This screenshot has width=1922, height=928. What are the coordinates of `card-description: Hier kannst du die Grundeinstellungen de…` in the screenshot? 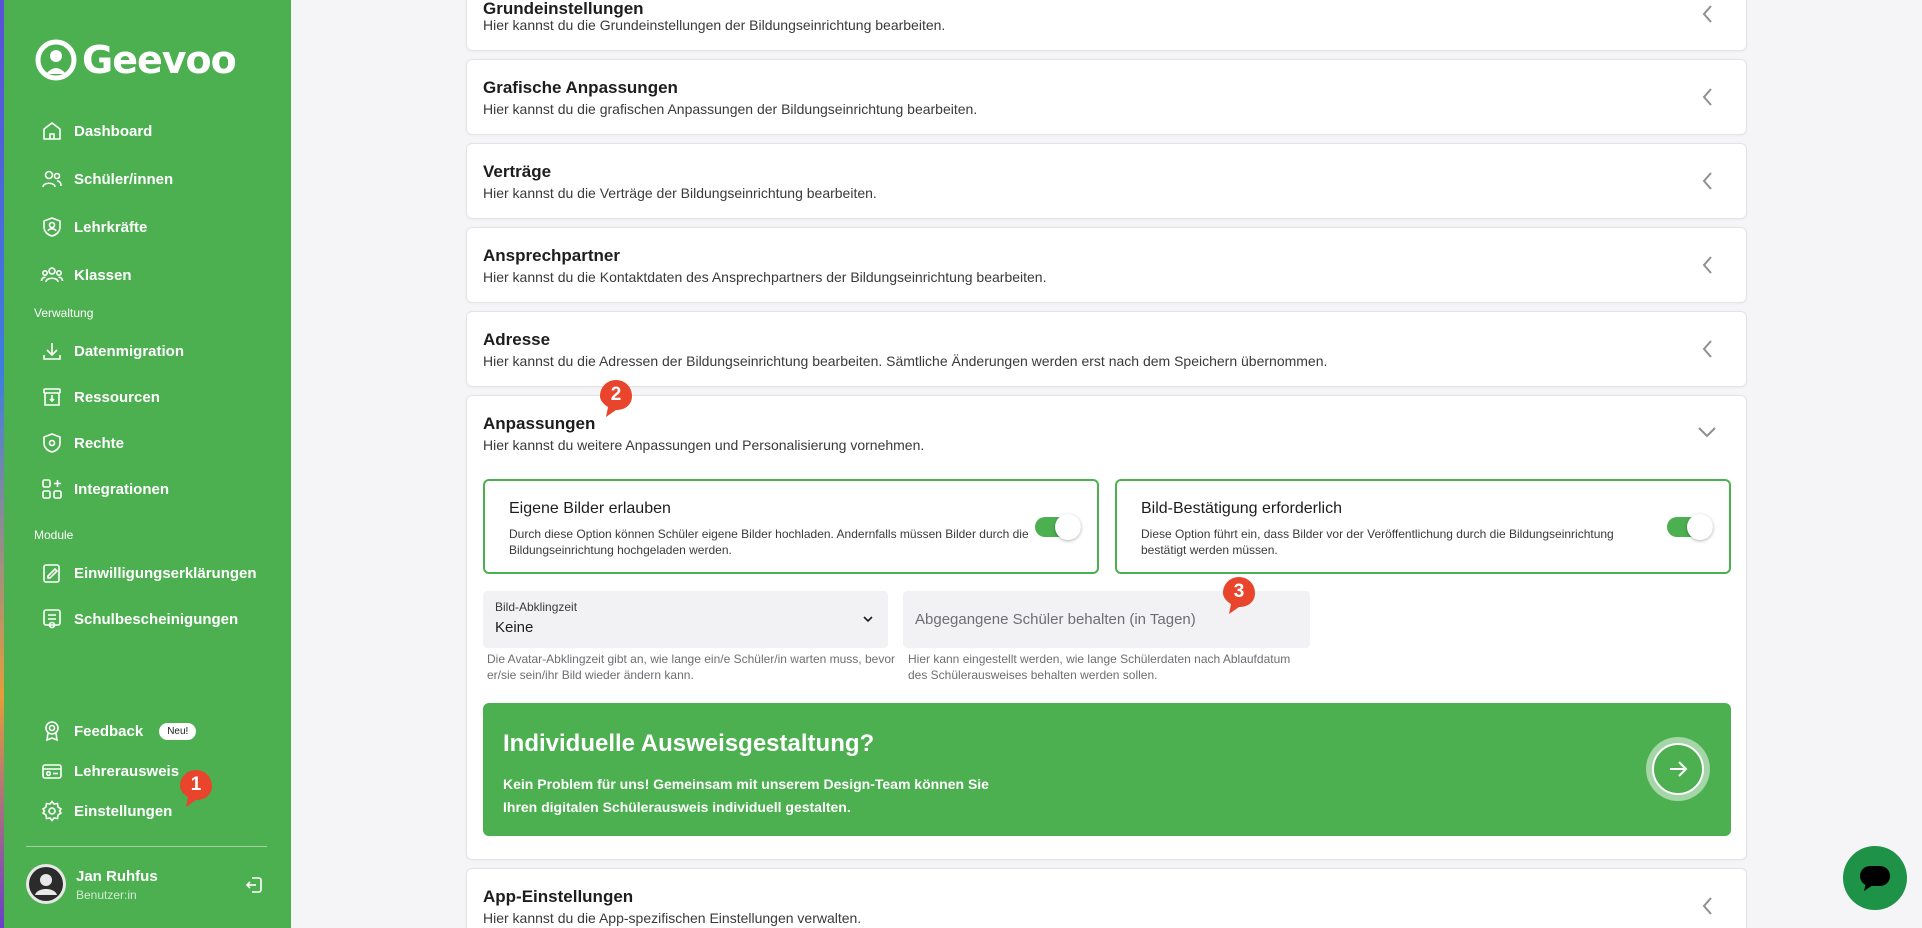 It's located at (714, 25).